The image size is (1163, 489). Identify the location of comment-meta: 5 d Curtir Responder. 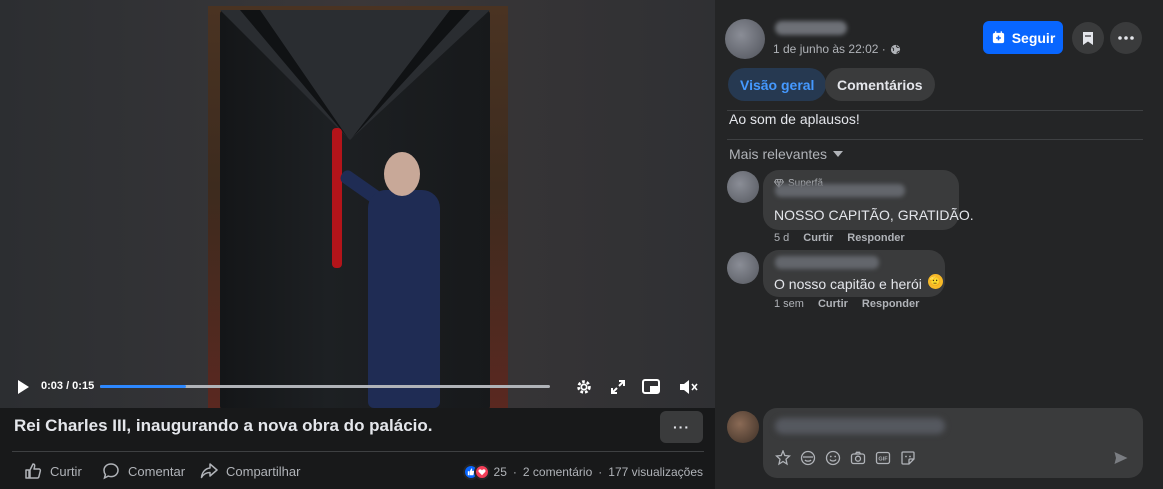
(839, 238).